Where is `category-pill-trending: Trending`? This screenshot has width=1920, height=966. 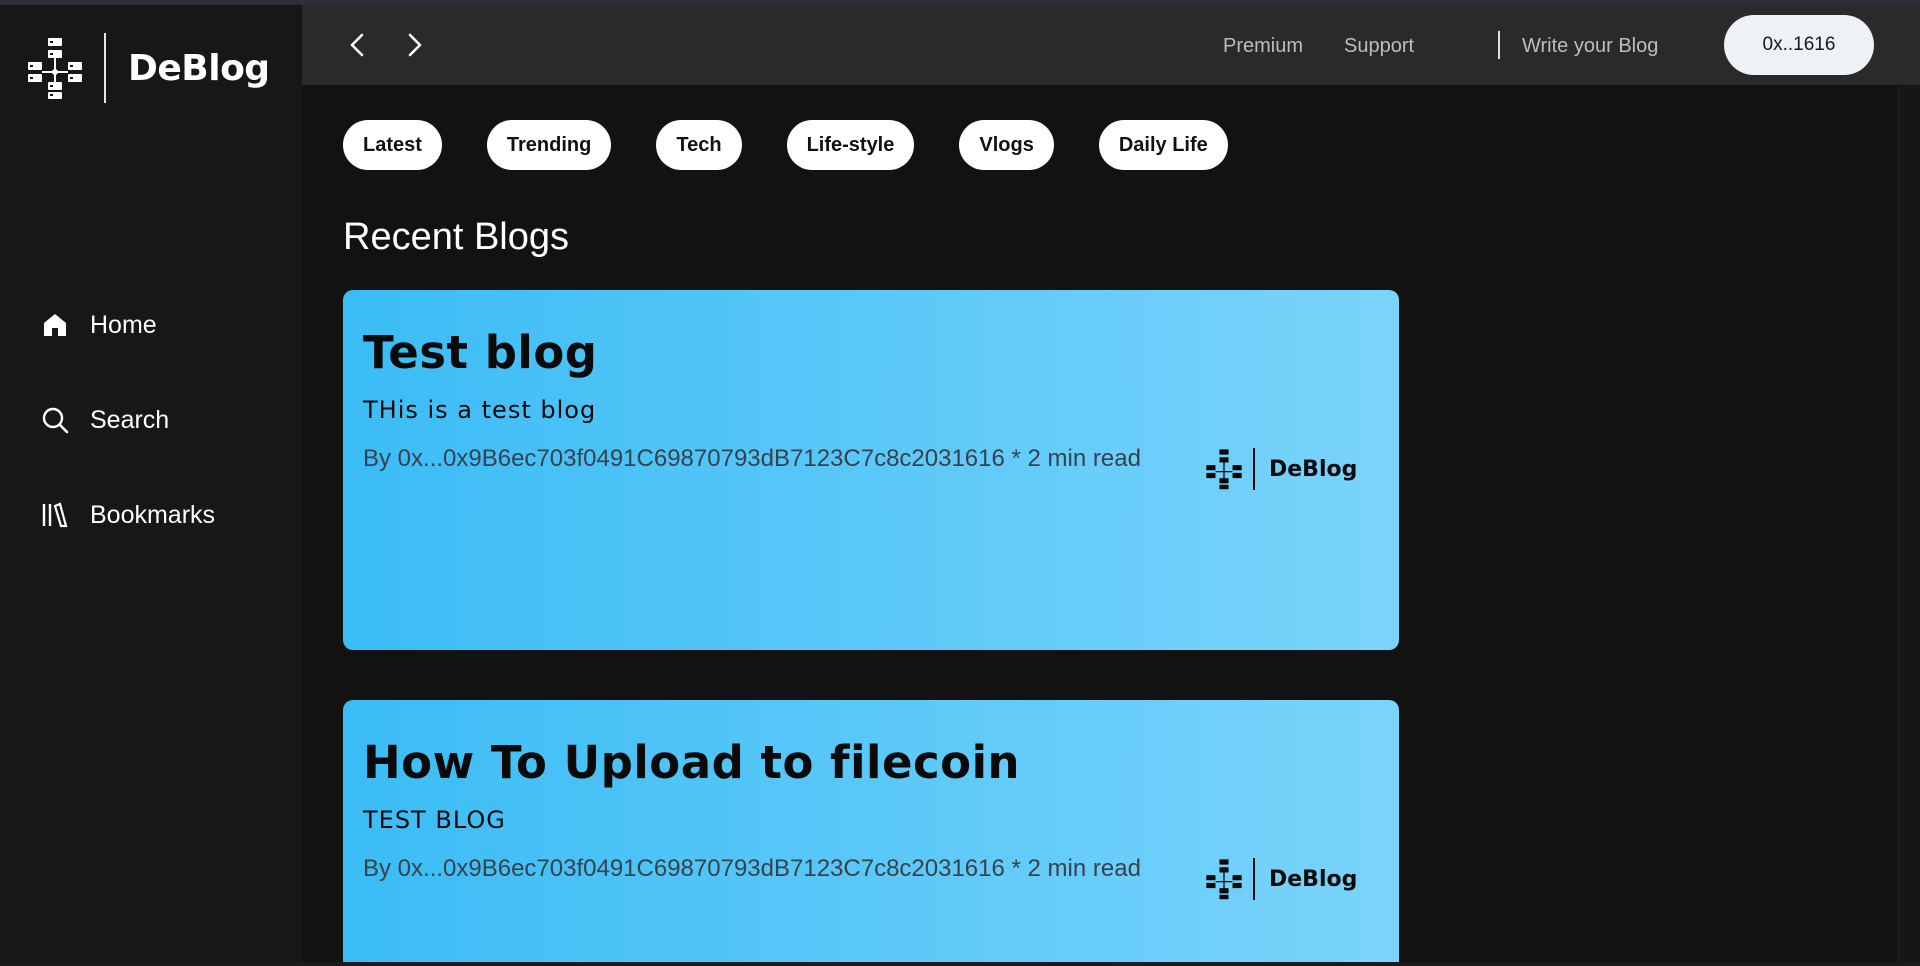 category-pill-trending: Trending is located at coordinates (549, 145).